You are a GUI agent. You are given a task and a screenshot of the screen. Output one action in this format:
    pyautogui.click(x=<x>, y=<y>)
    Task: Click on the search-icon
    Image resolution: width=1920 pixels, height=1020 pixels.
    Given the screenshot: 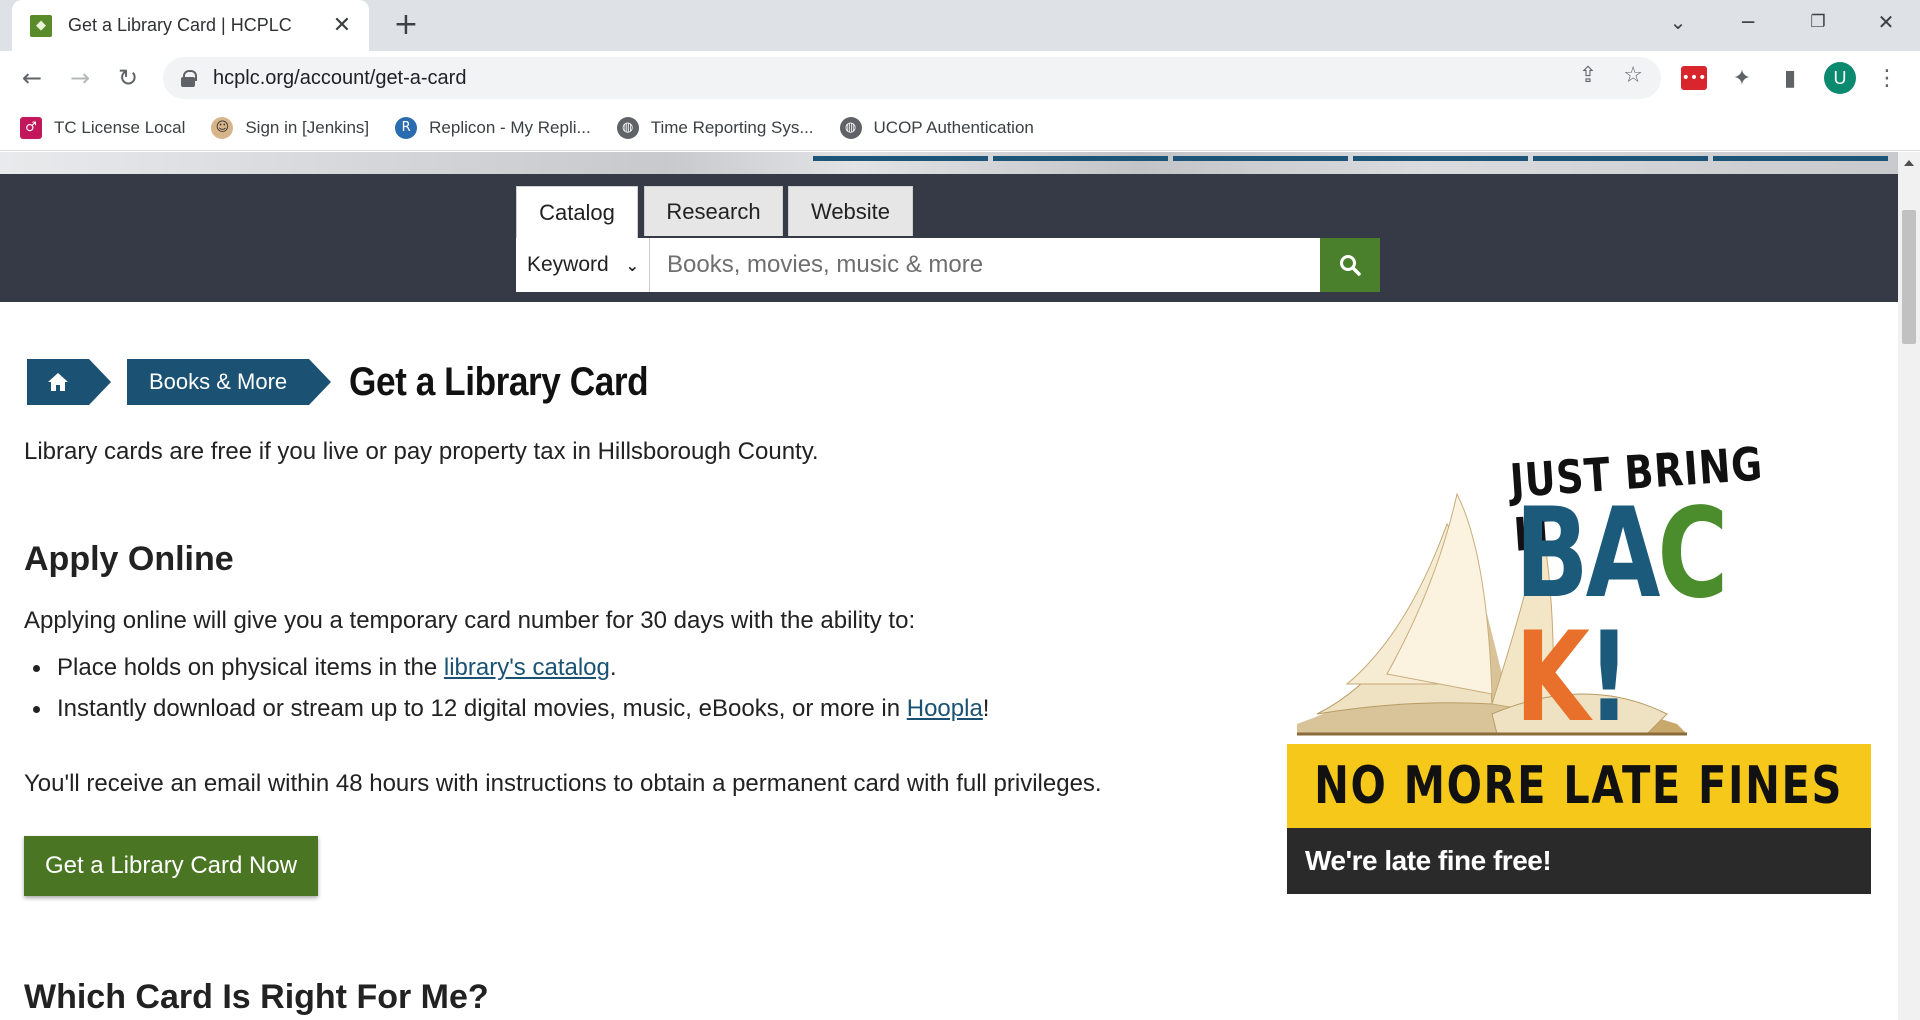 What is the action you would take?
    pyautogui.click(x=1350, y=265)
    